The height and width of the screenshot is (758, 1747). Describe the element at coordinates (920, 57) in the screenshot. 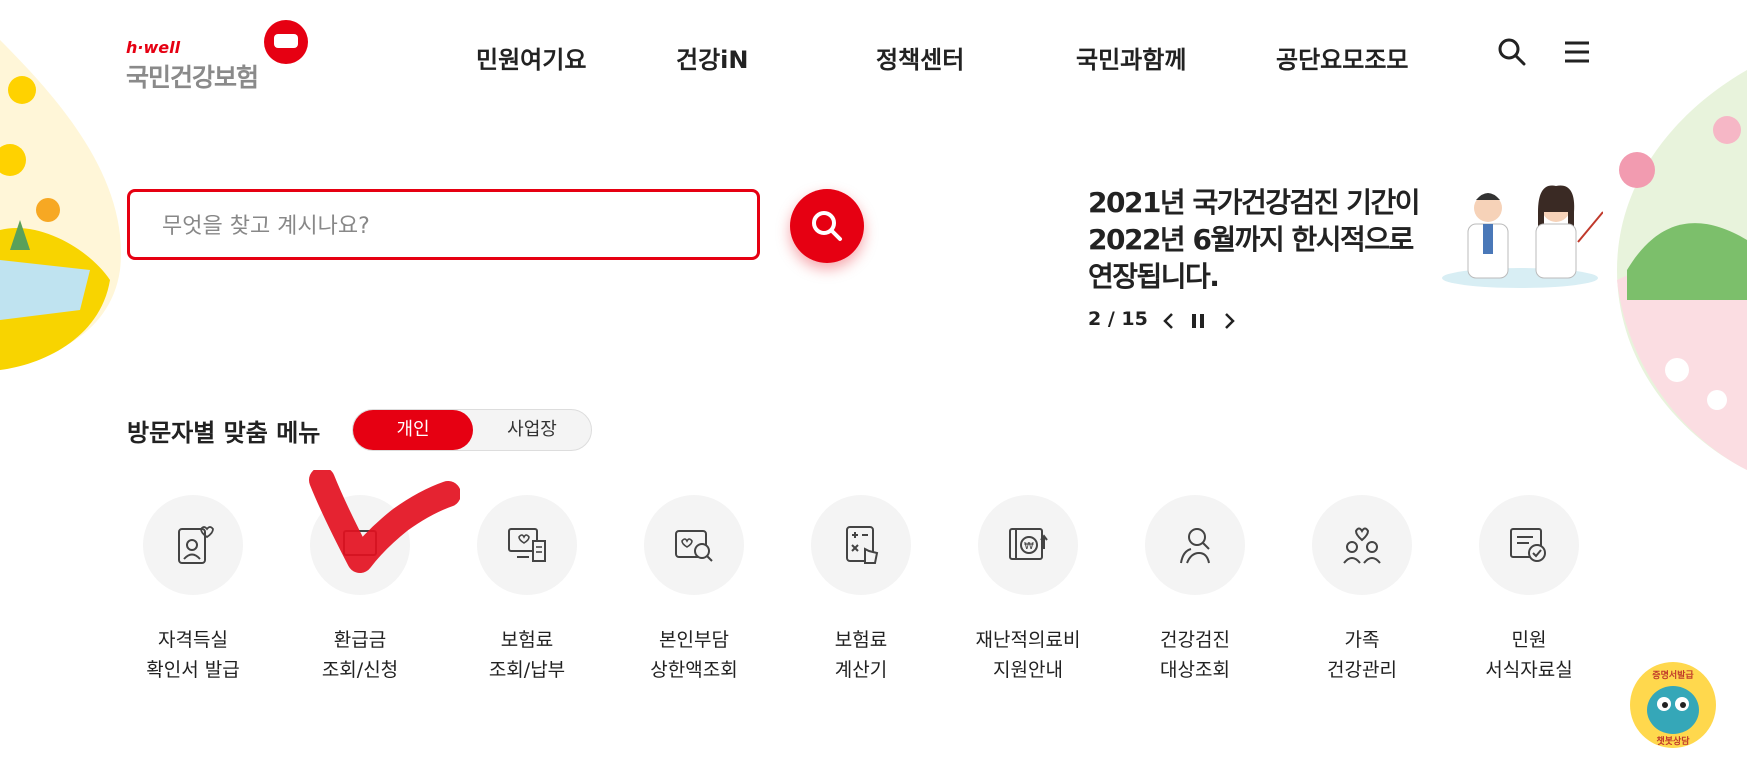

I see `nav-item-policy-center: 정책센터` at that location.